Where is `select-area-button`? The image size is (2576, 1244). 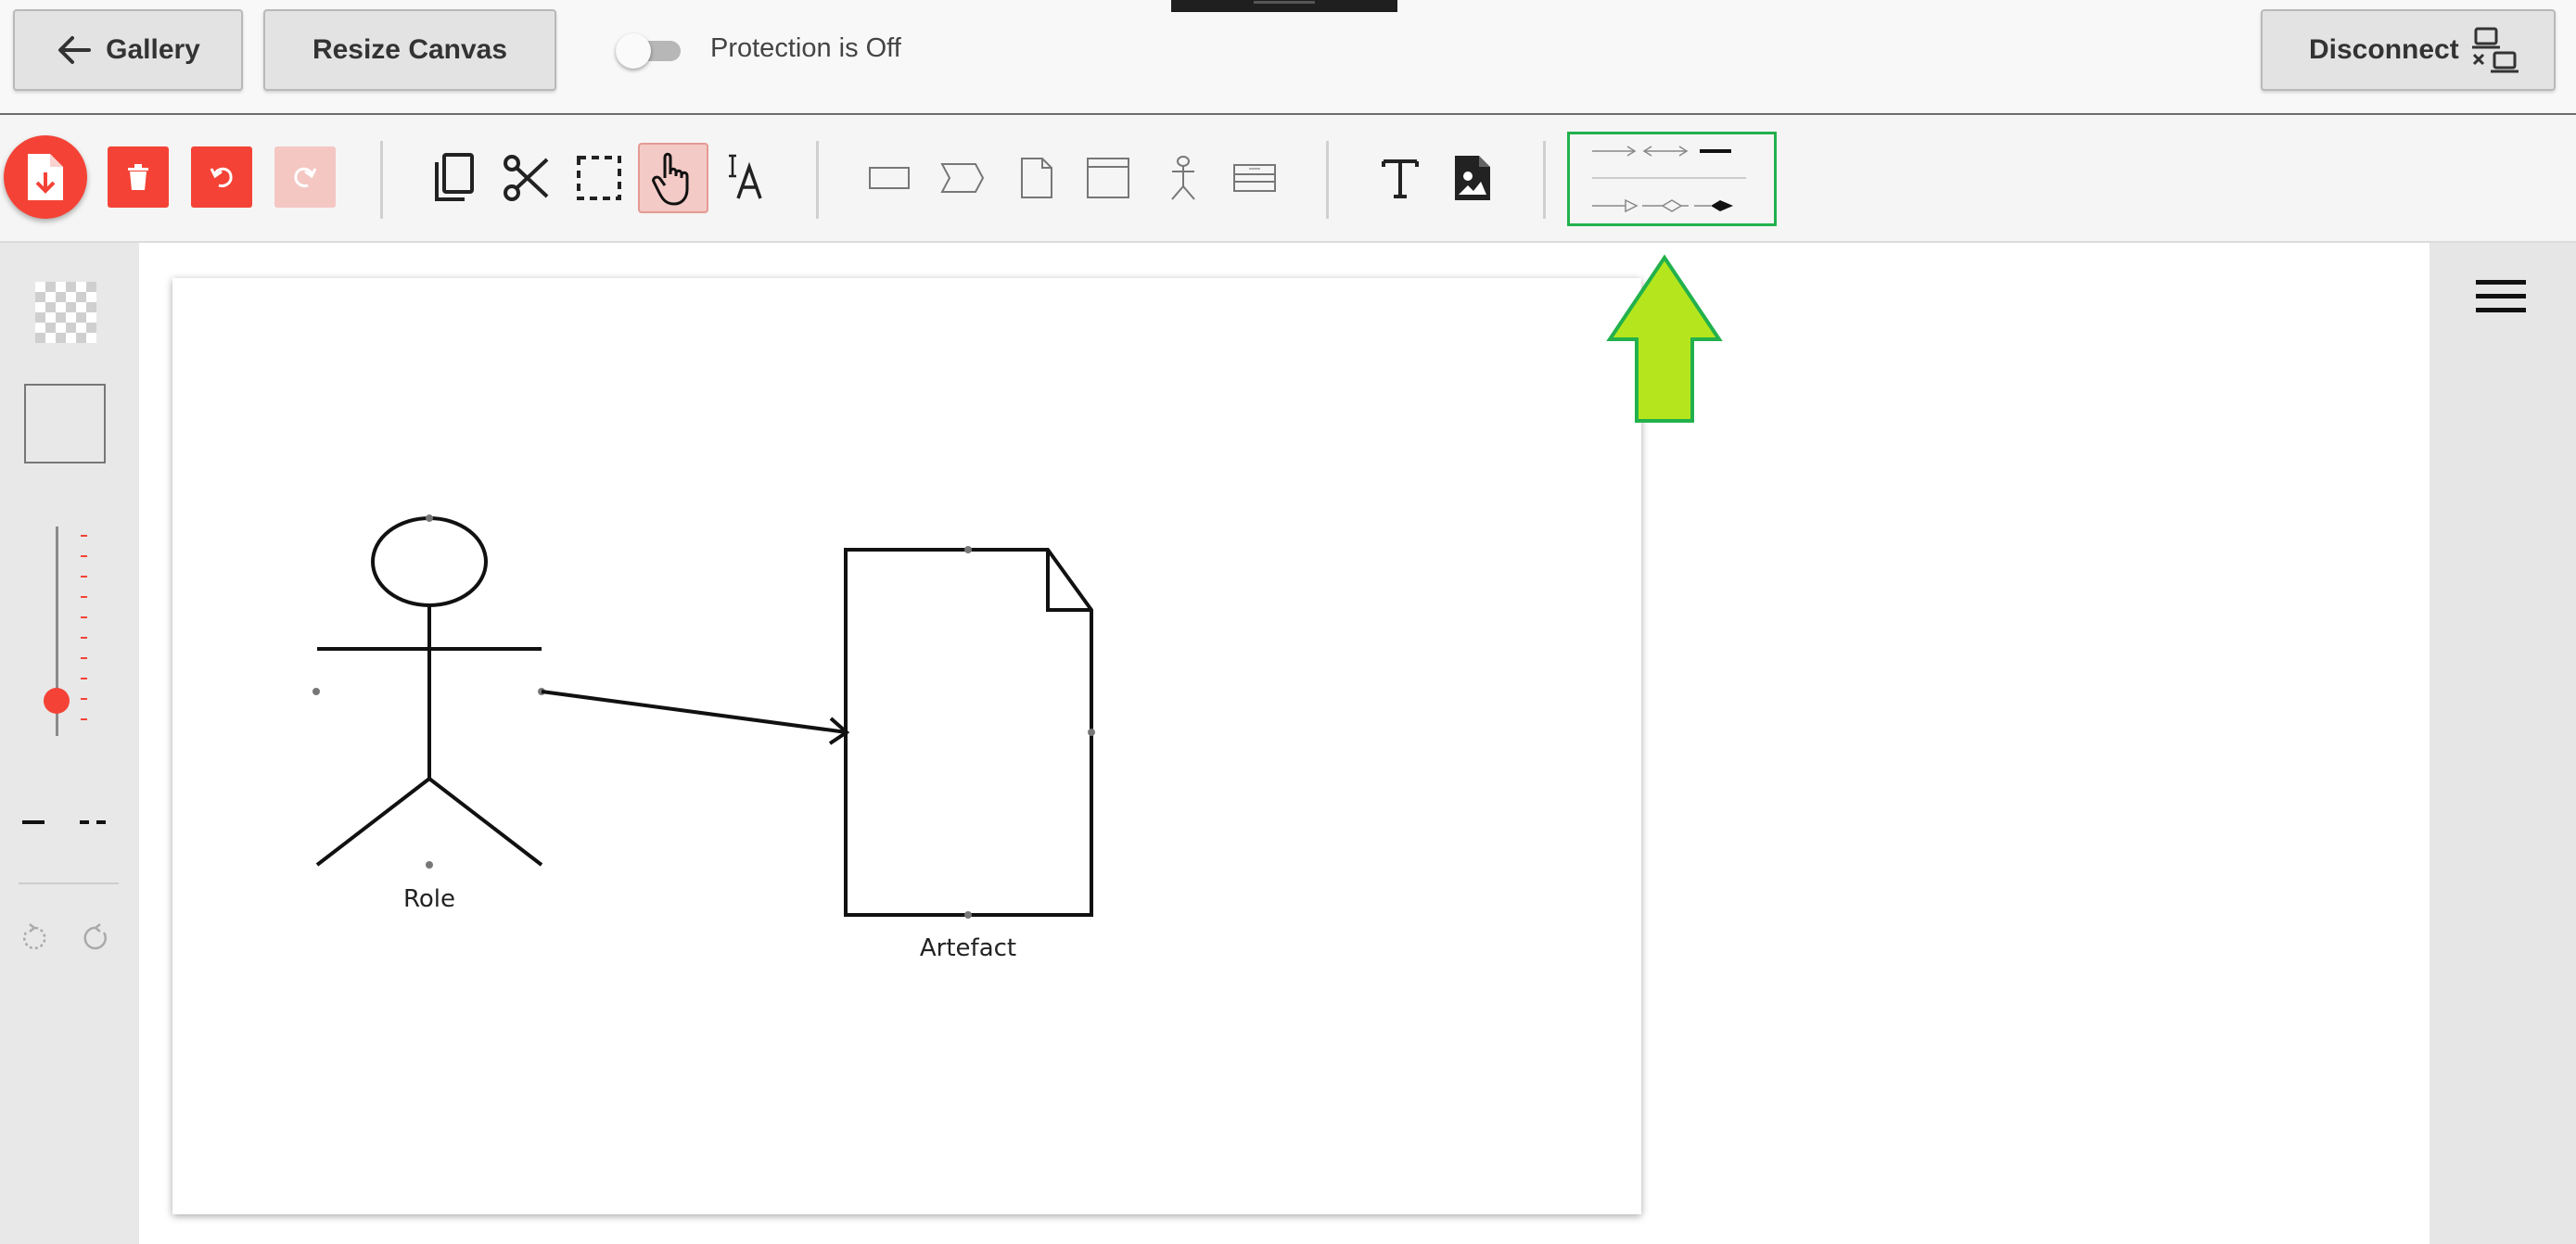
select-area-button is located at coordinates (599, 178).